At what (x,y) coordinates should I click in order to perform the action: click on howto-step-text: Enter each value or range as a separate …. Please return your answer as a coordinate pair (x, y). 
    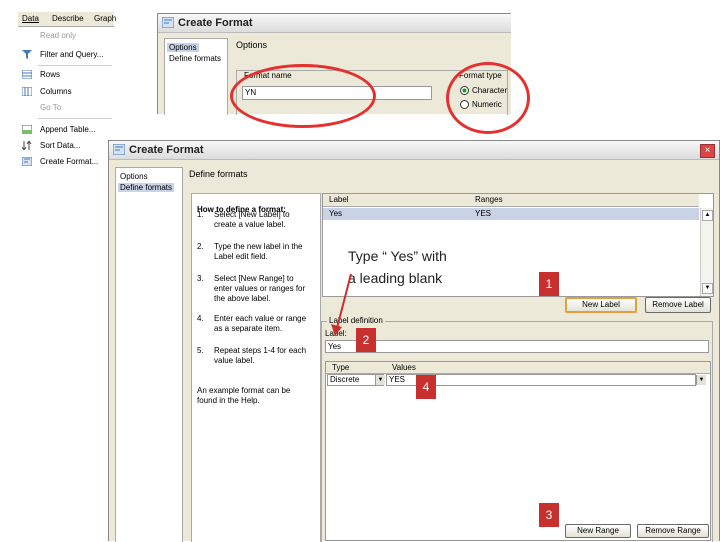
    Looking at the image, I should click on (260, 323).